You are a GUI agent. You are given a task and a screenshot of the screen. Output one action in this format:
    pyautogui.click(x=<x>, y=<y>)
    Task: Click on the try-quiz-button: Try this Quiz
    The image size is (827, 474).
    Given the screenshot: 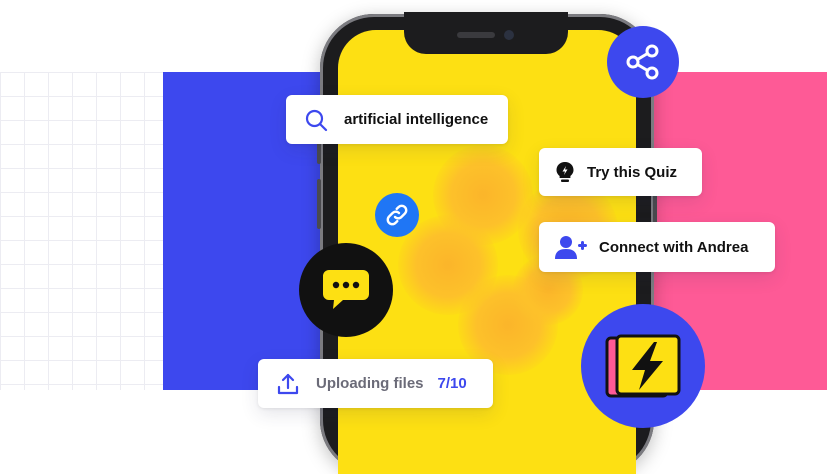 What is the action you would take?
    pyautogui.click(x=620, y=172)
    